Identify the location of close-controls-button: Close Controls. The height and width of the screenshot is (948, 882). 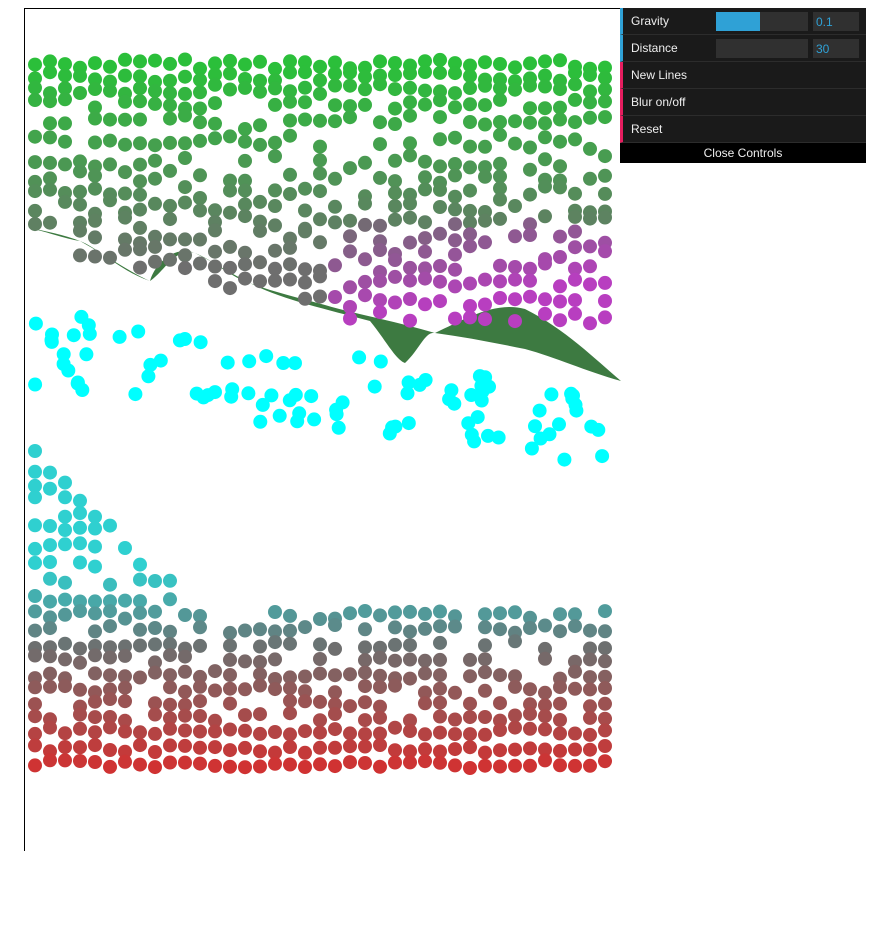
(743, 153).